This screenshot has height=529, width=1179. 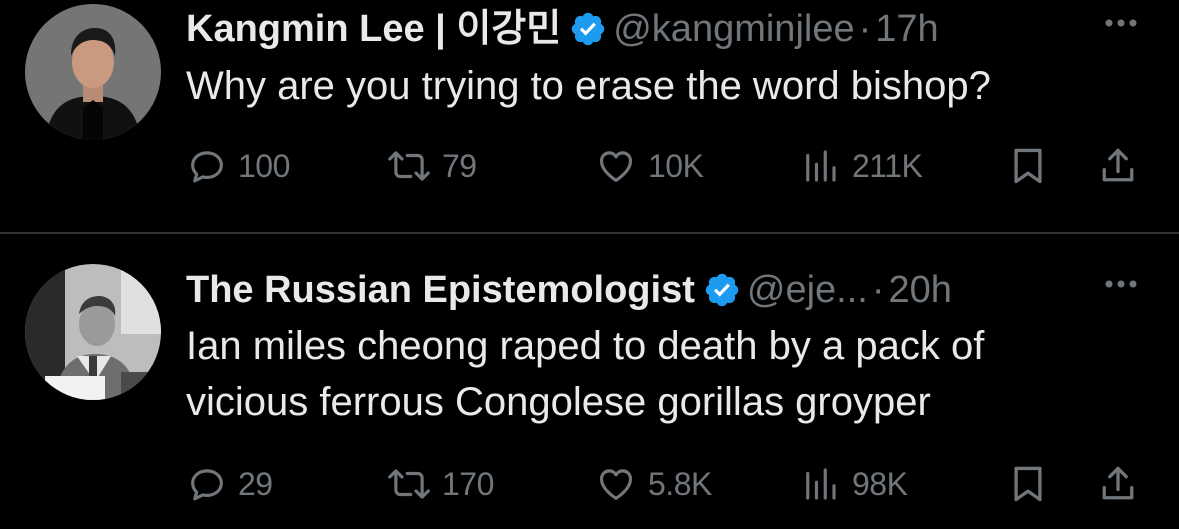 I want to click on display-name: The Russian Epistemologist, so click(x=440, y=290).